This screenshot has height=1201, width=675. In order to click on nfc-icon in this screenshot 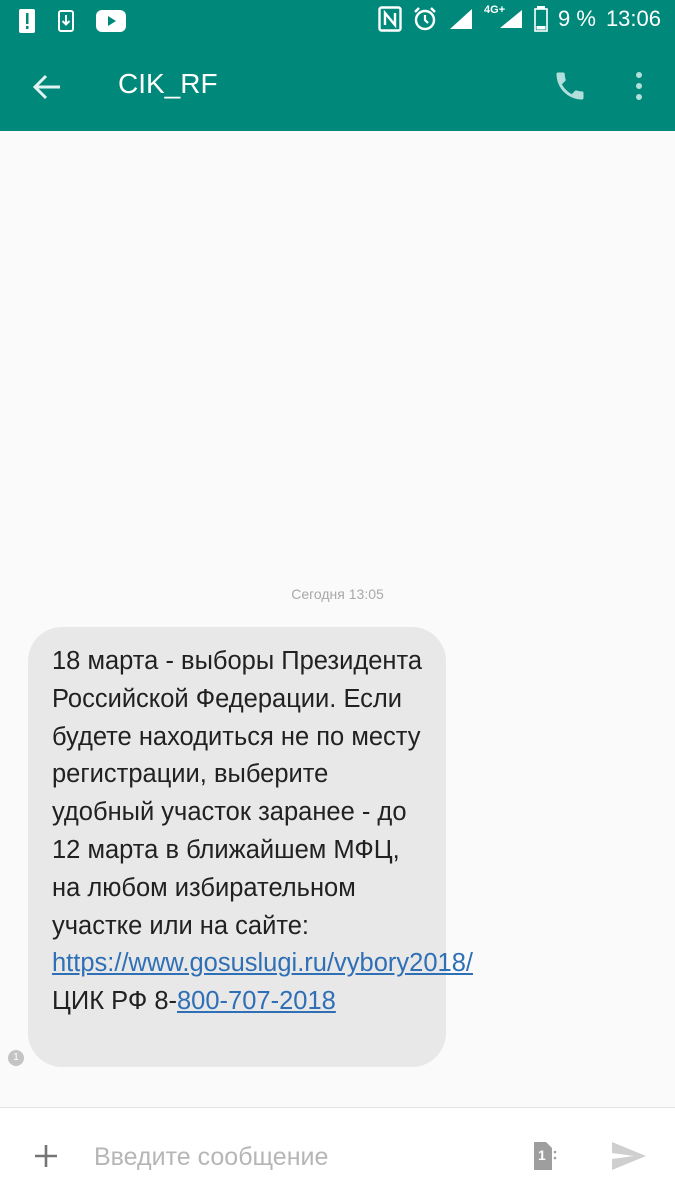, I will do `click(390, 19)`.